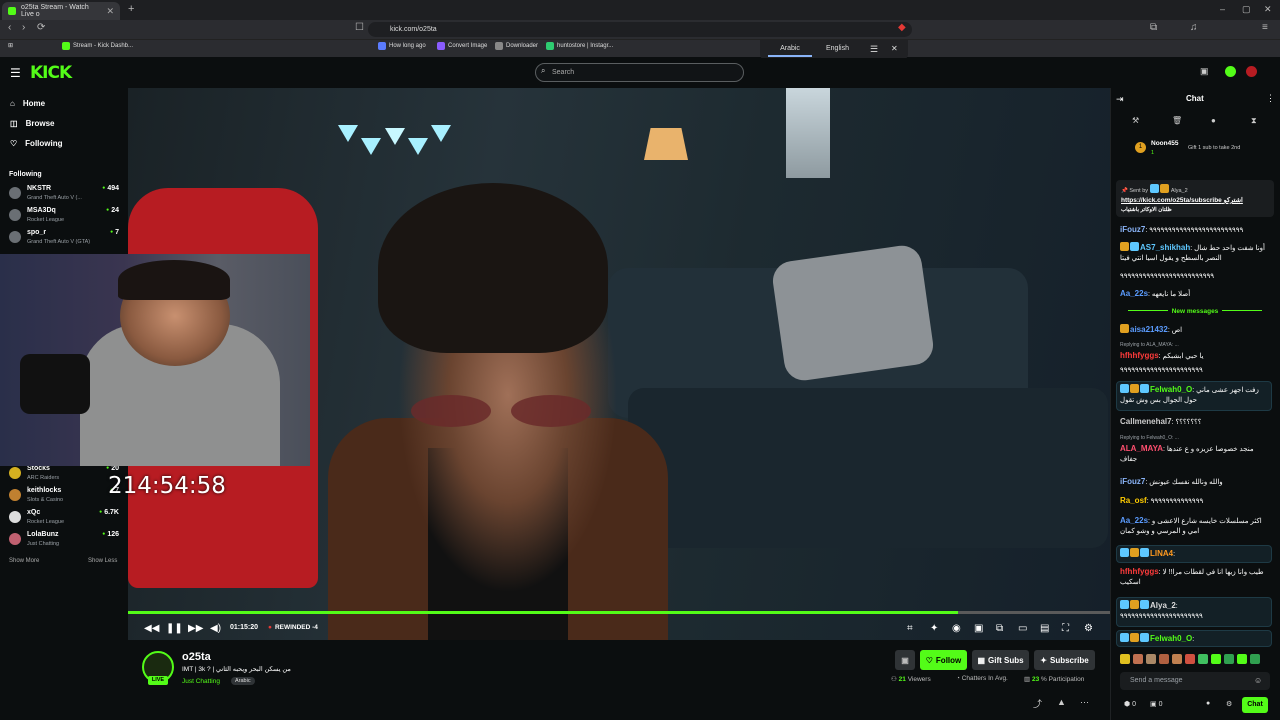 This screenshot has width=1280, height=720. I want to click on followed-channel: NKSTRGrand Theft Auto V (...494, so click(65, 196).